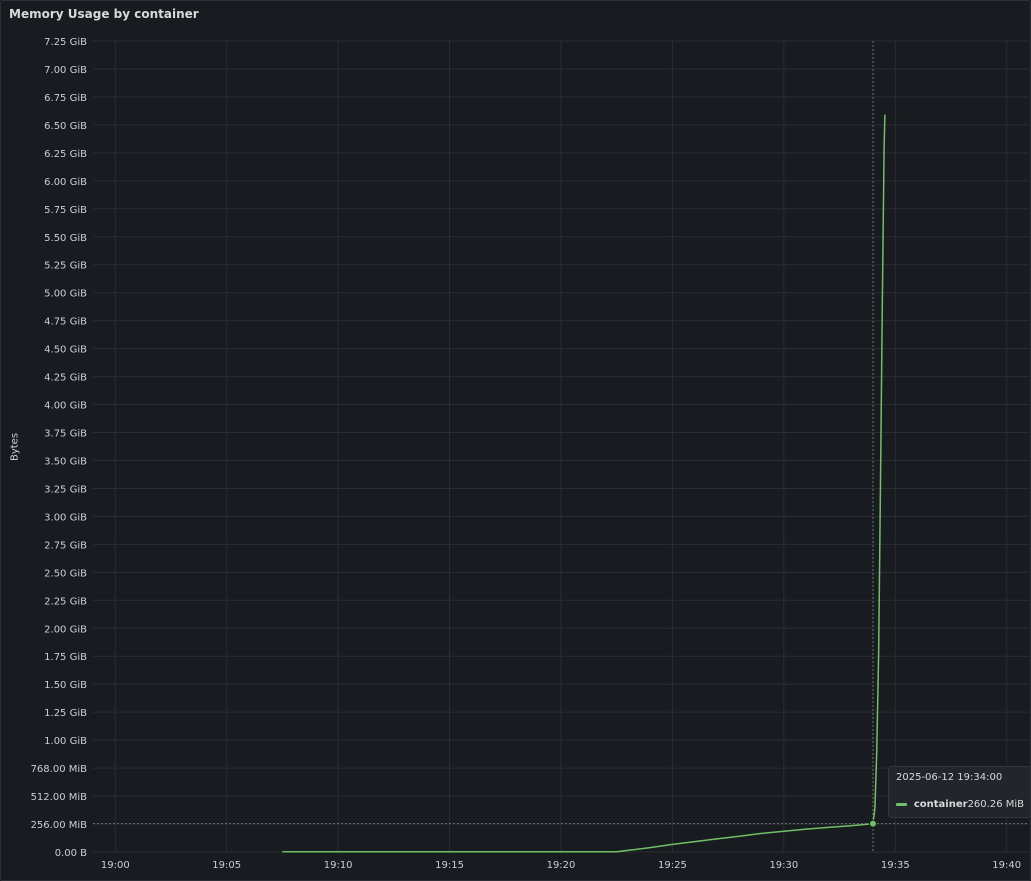 Image resolution: width=1031 pixels, height=881 pixels. Describe the element at coordinates (65, 573) in the screenshot. I see `y-tick-label: 2.50 GiB` at that location.